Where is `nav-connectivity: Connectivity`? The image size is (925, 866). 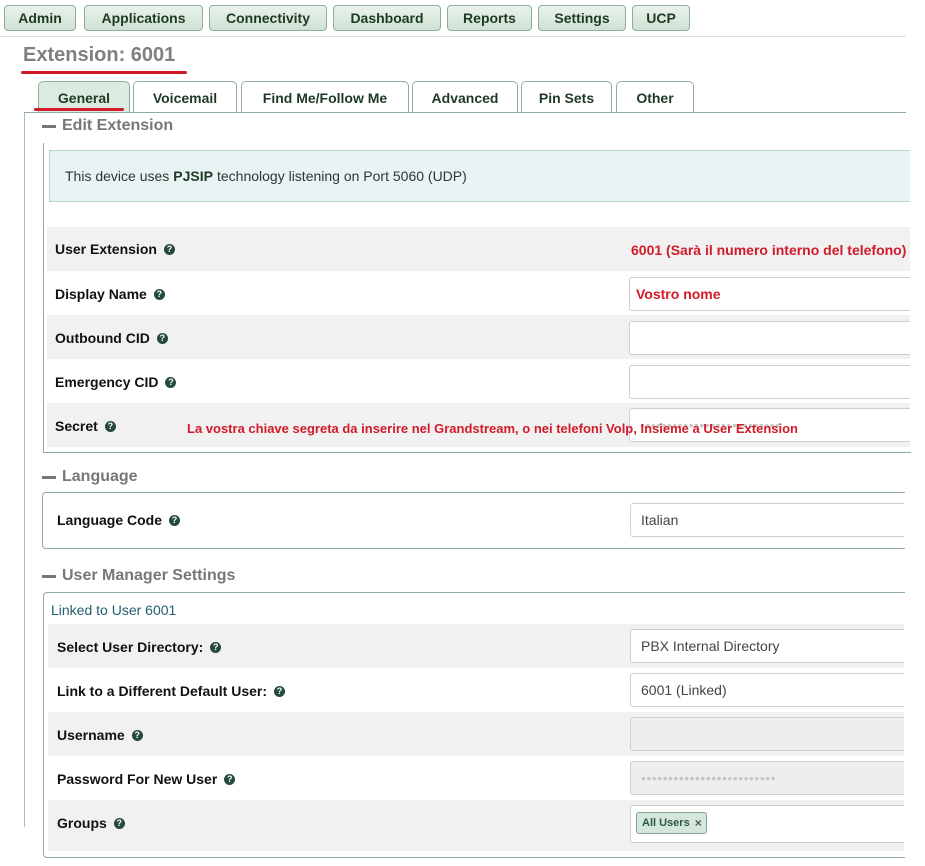
nav-connectivity: Connectivity is located at coordinates (268, 18).